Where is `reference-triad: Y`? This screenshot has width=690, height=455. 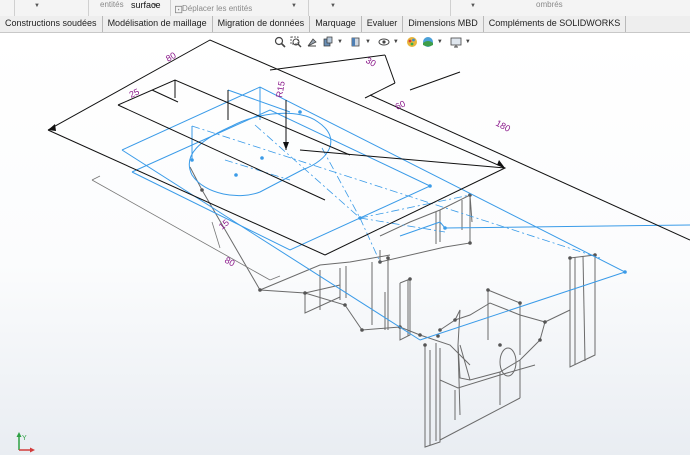 reference-triad: Y is located at coordinates (23, 442).